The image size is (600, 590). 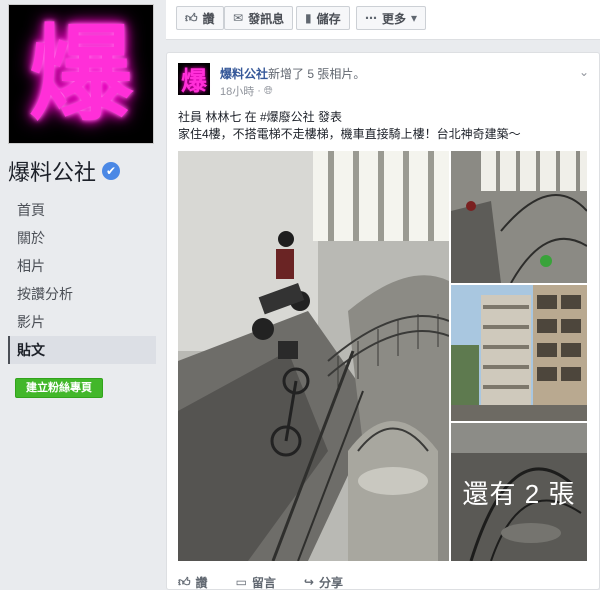 I want to click on page-name: 爆料公社 ✔, so click(x=64, y=171).